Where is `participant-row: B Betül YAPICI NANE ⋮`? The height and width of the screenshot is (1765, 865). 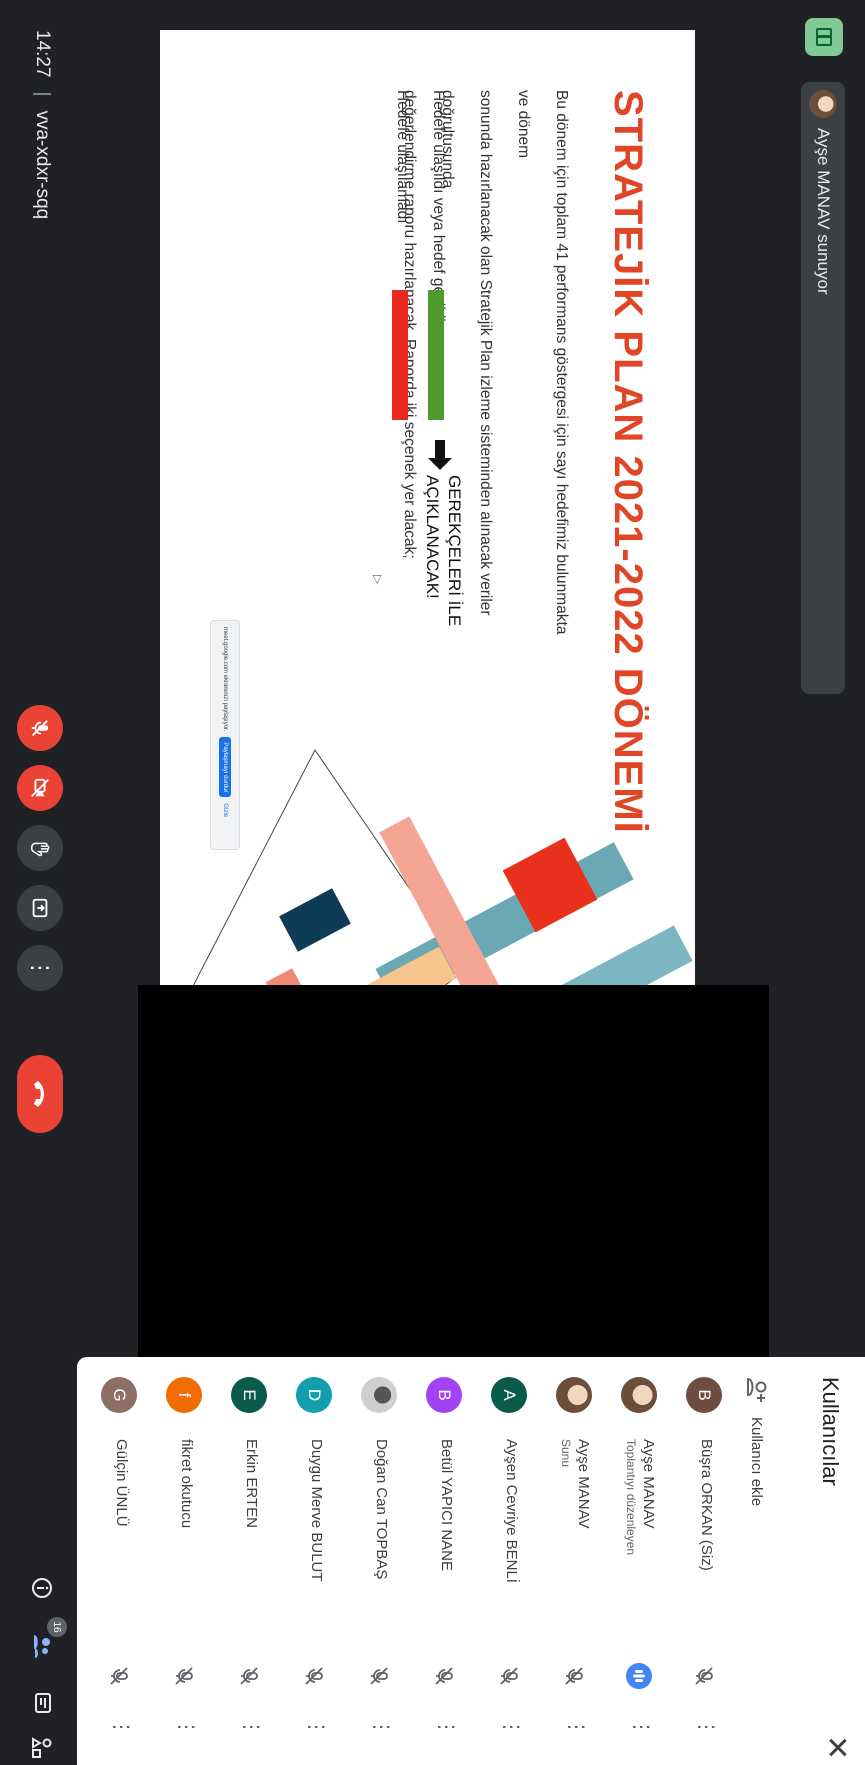 participant-row: B Betül YAPICI NANE ⋮ is located at coordinates (445, 1562).